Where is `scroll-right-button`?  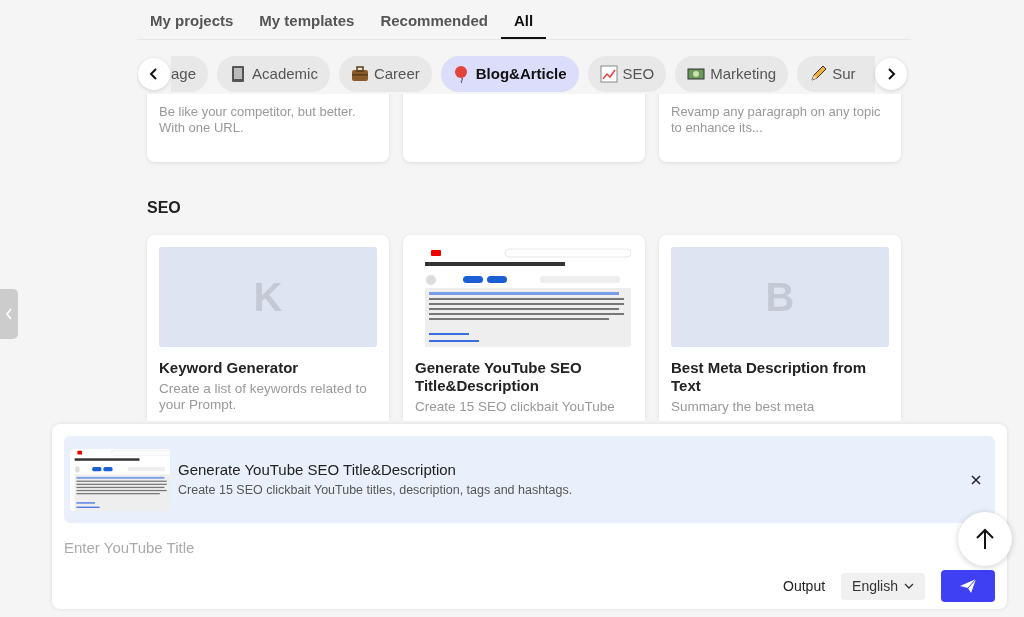 scroll-right-button is located at coordinates (891, 74).